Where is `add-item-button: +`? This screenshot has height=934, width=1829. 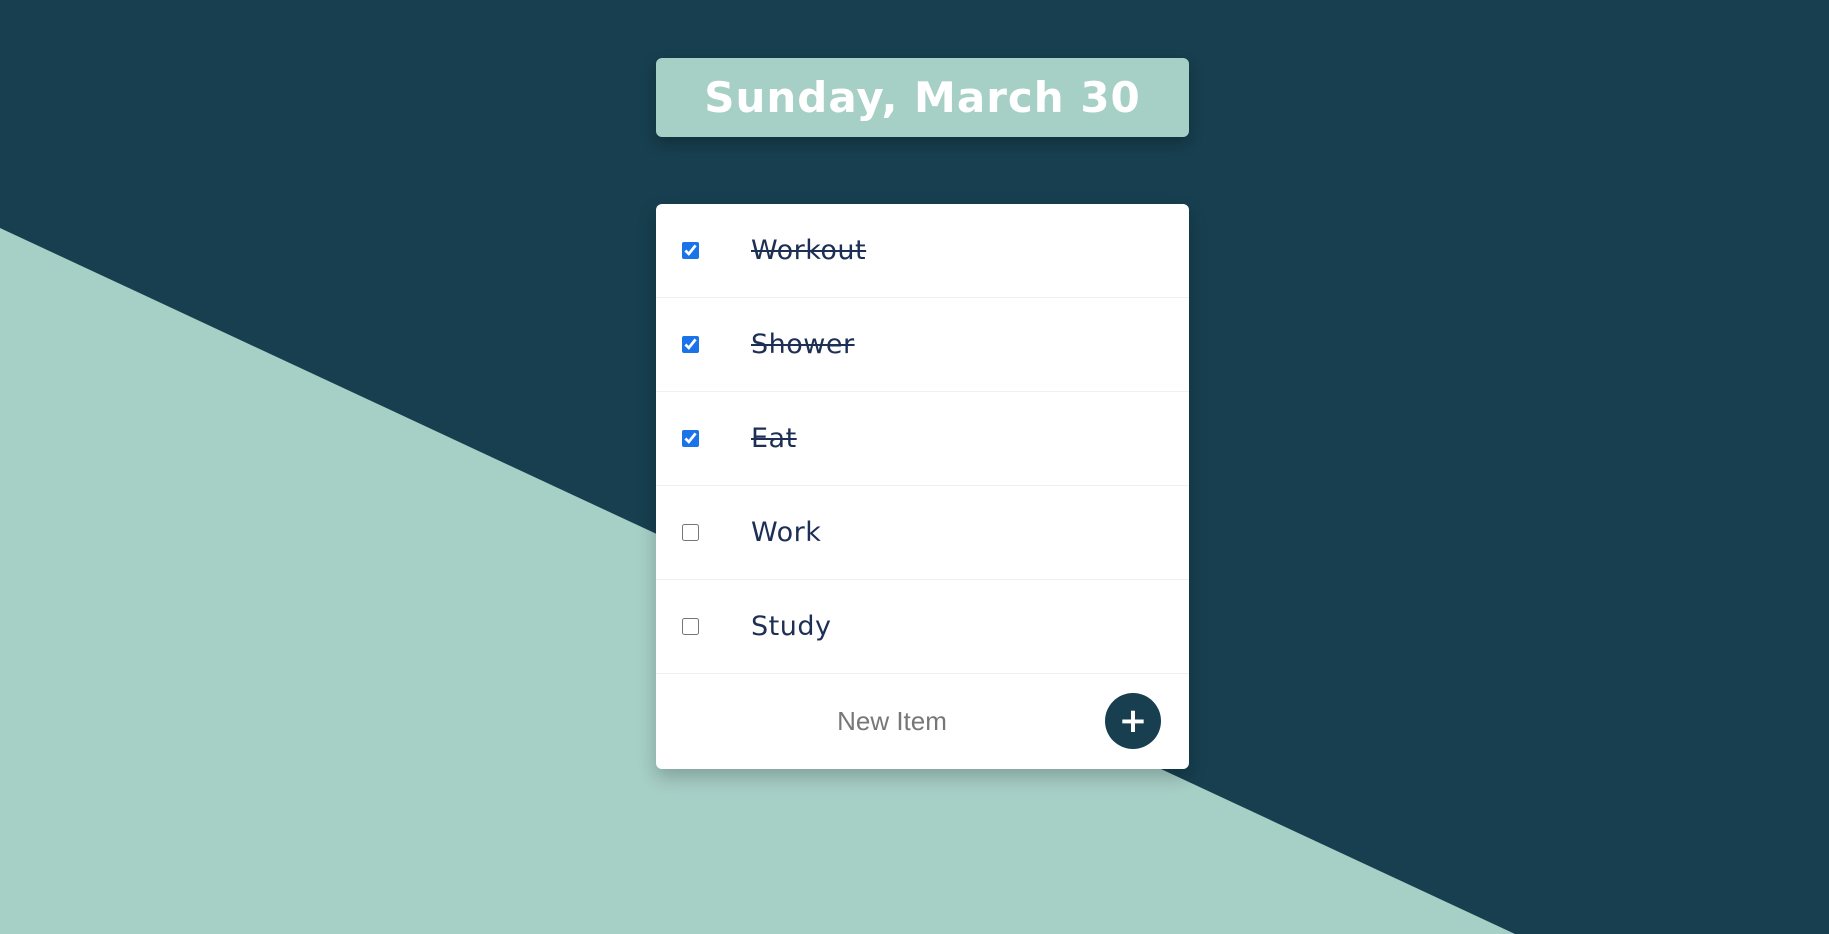 add-item-button: + is located at coordinates (1133, 721).